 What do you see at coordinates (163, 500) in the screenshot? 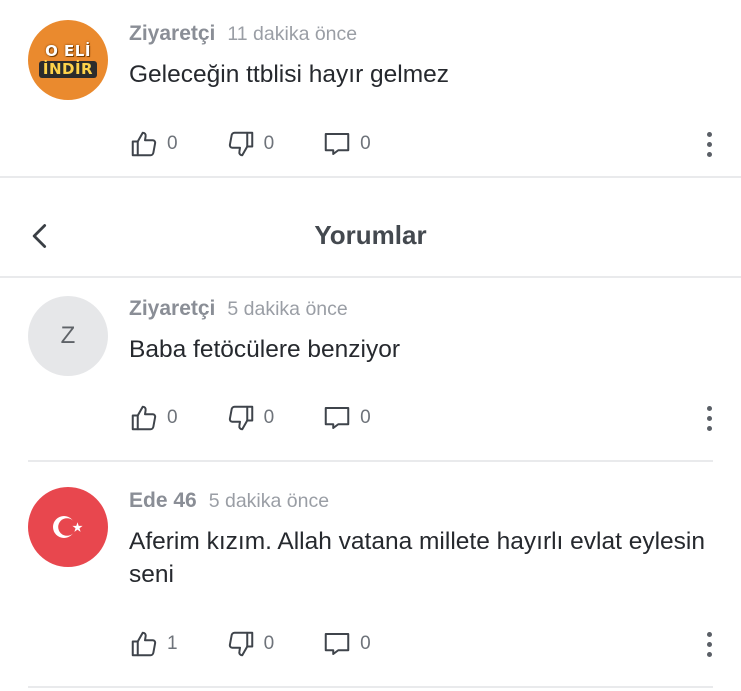
I see `author-name: Ede 46` at bounding box center [163, 500].